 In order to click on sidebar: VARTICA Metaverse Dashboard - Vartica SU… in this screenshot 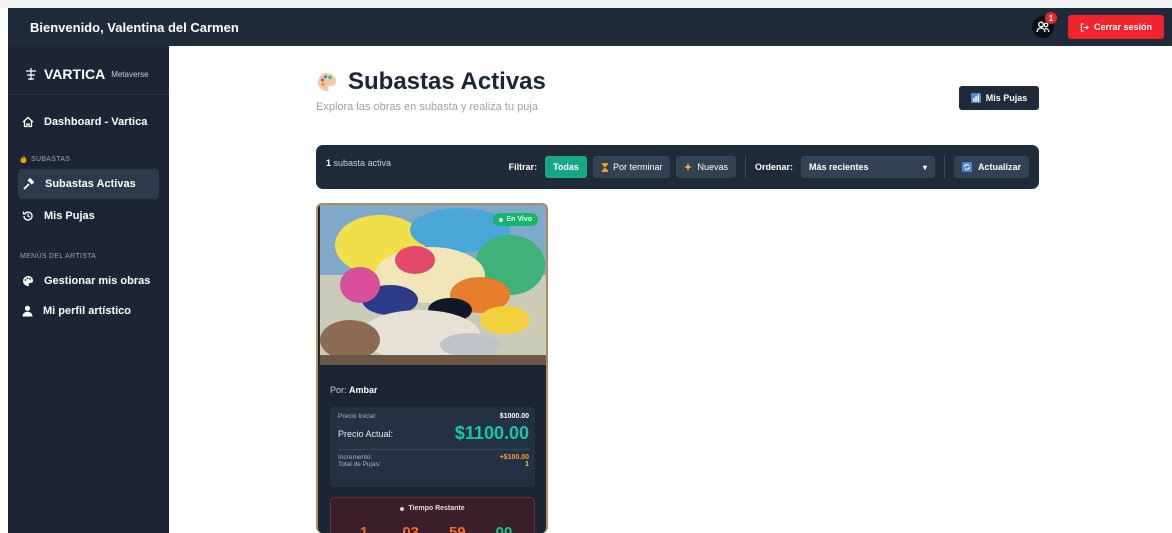, I will do `click(88, 289)`.